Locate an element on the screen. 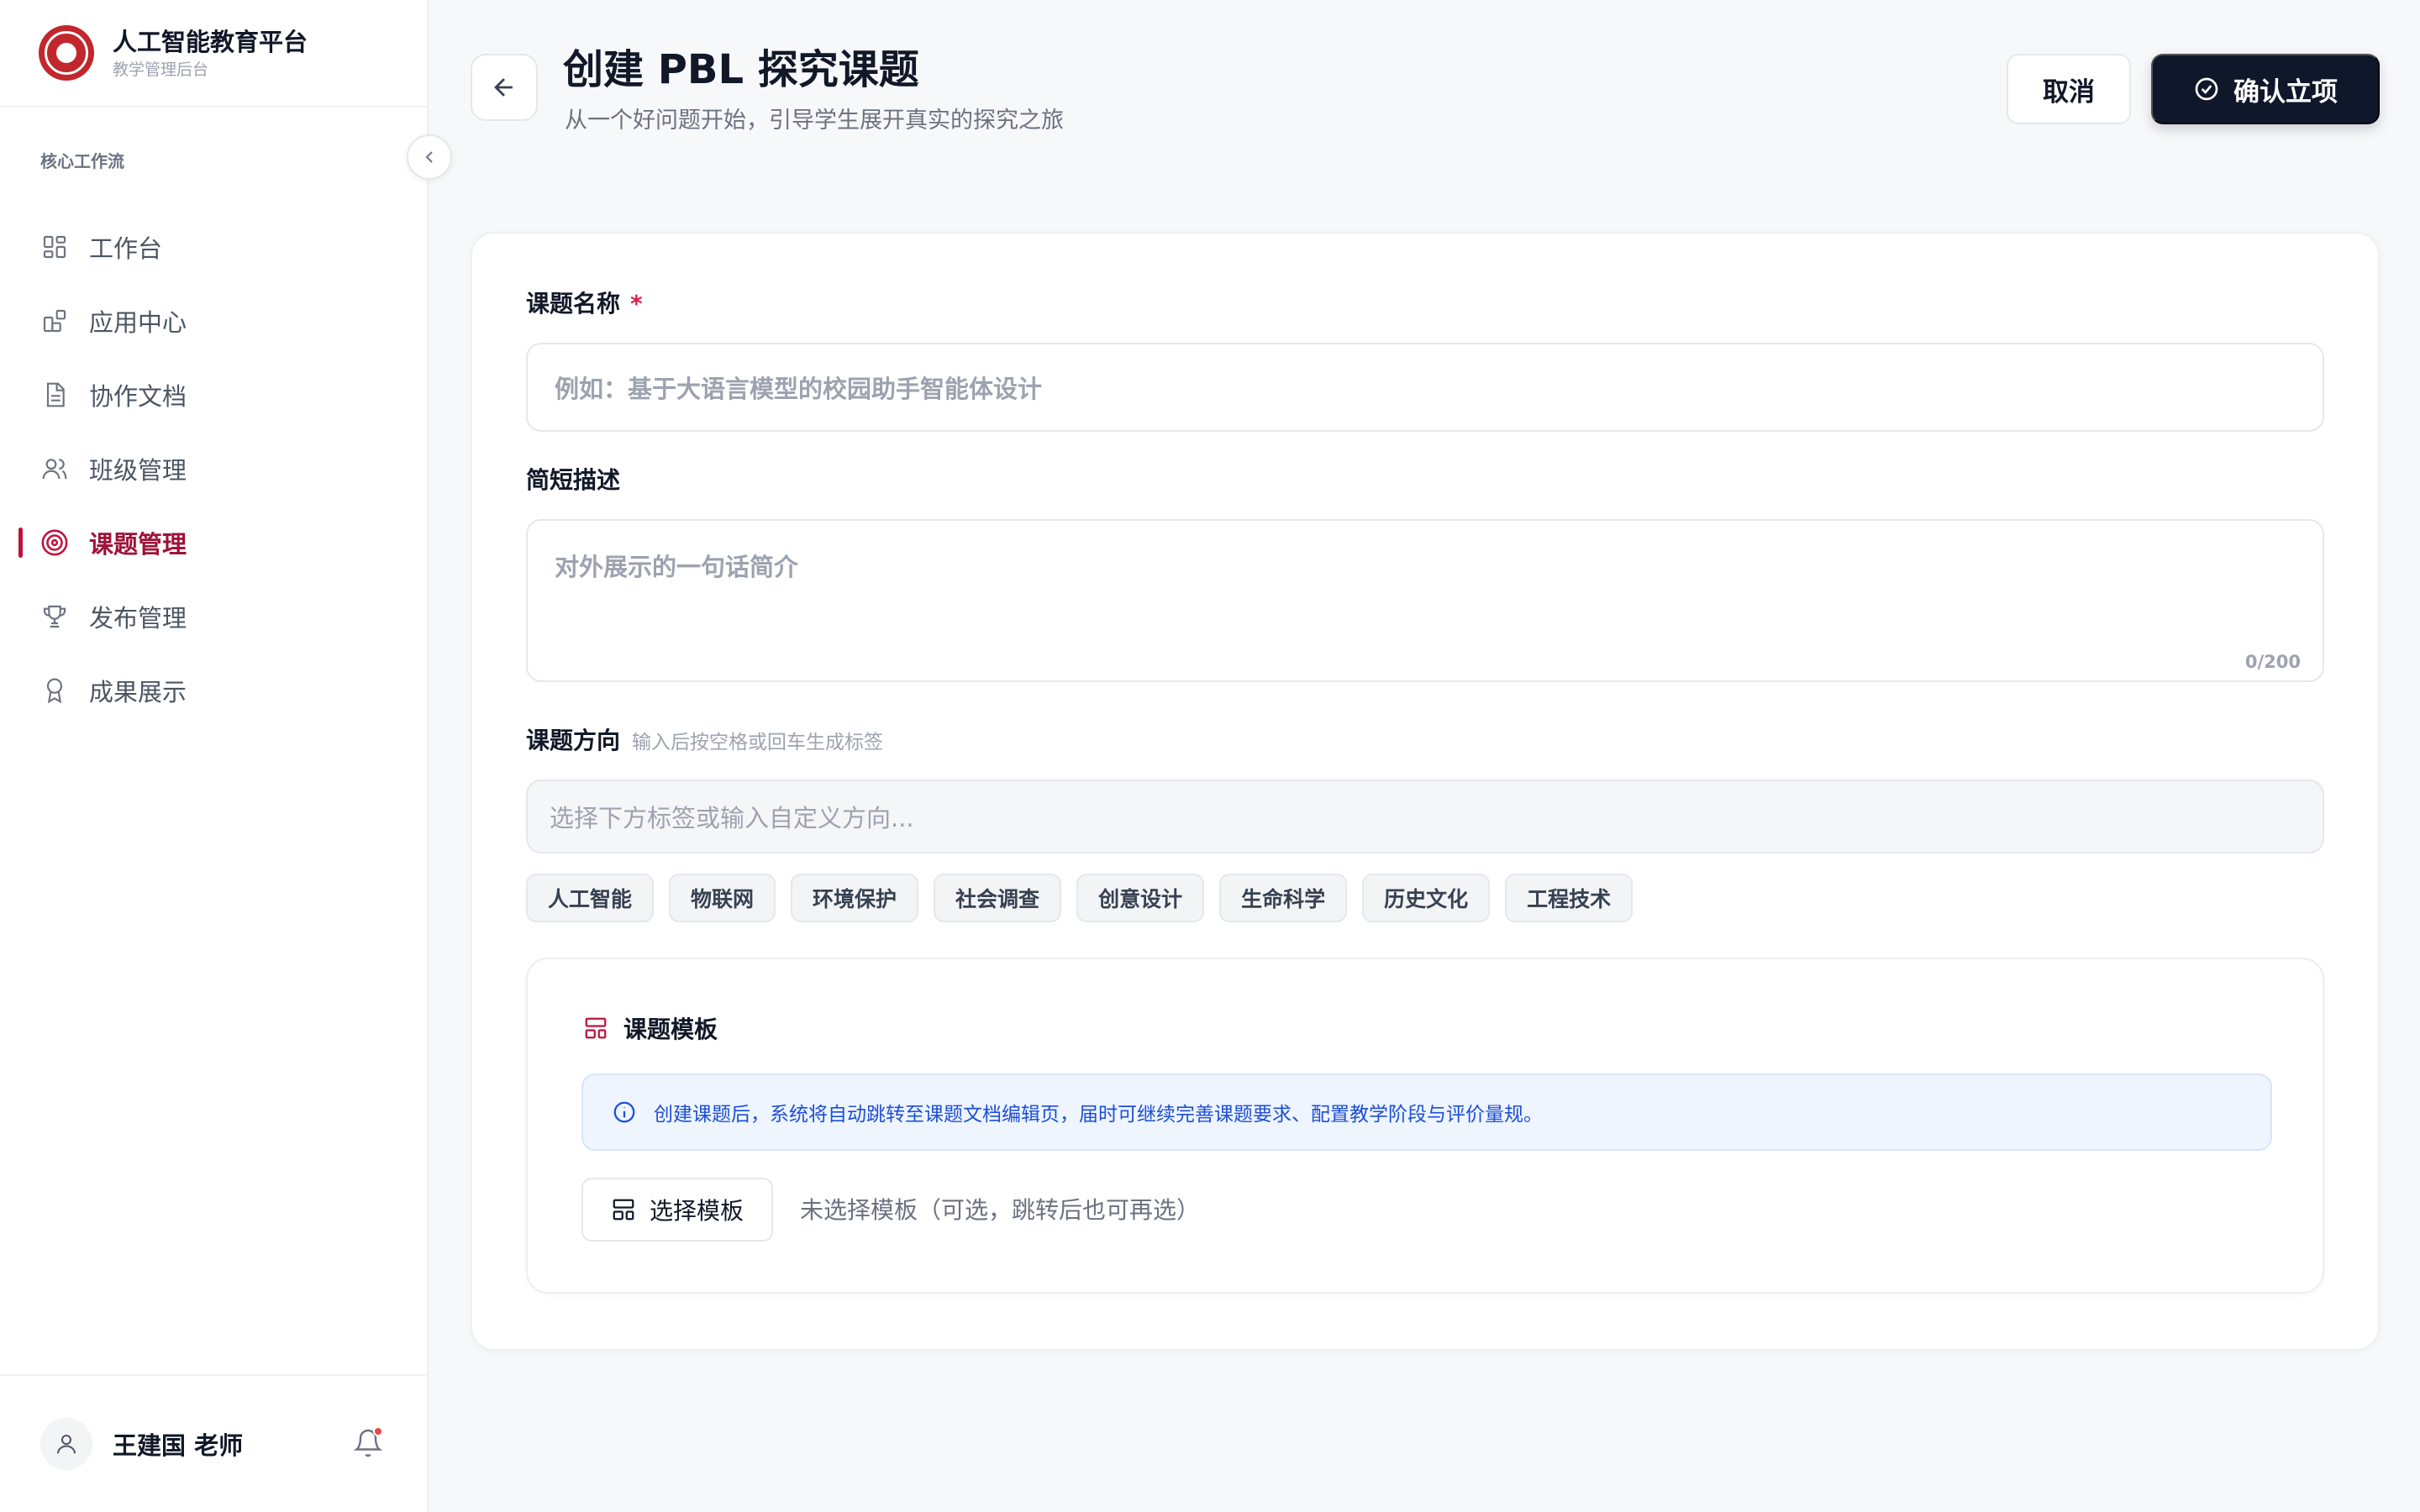 The image size is (2420, 1512). description-placeholder: 对外展示的一句话简介 is located at coordinates (677, 567).